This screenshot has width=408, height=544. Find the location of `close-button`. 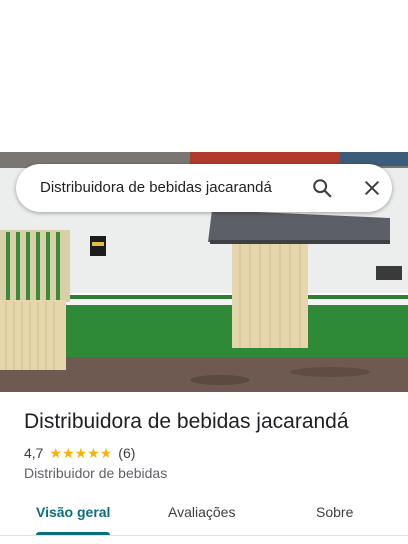

close-button is located at coordinates (372, 188).